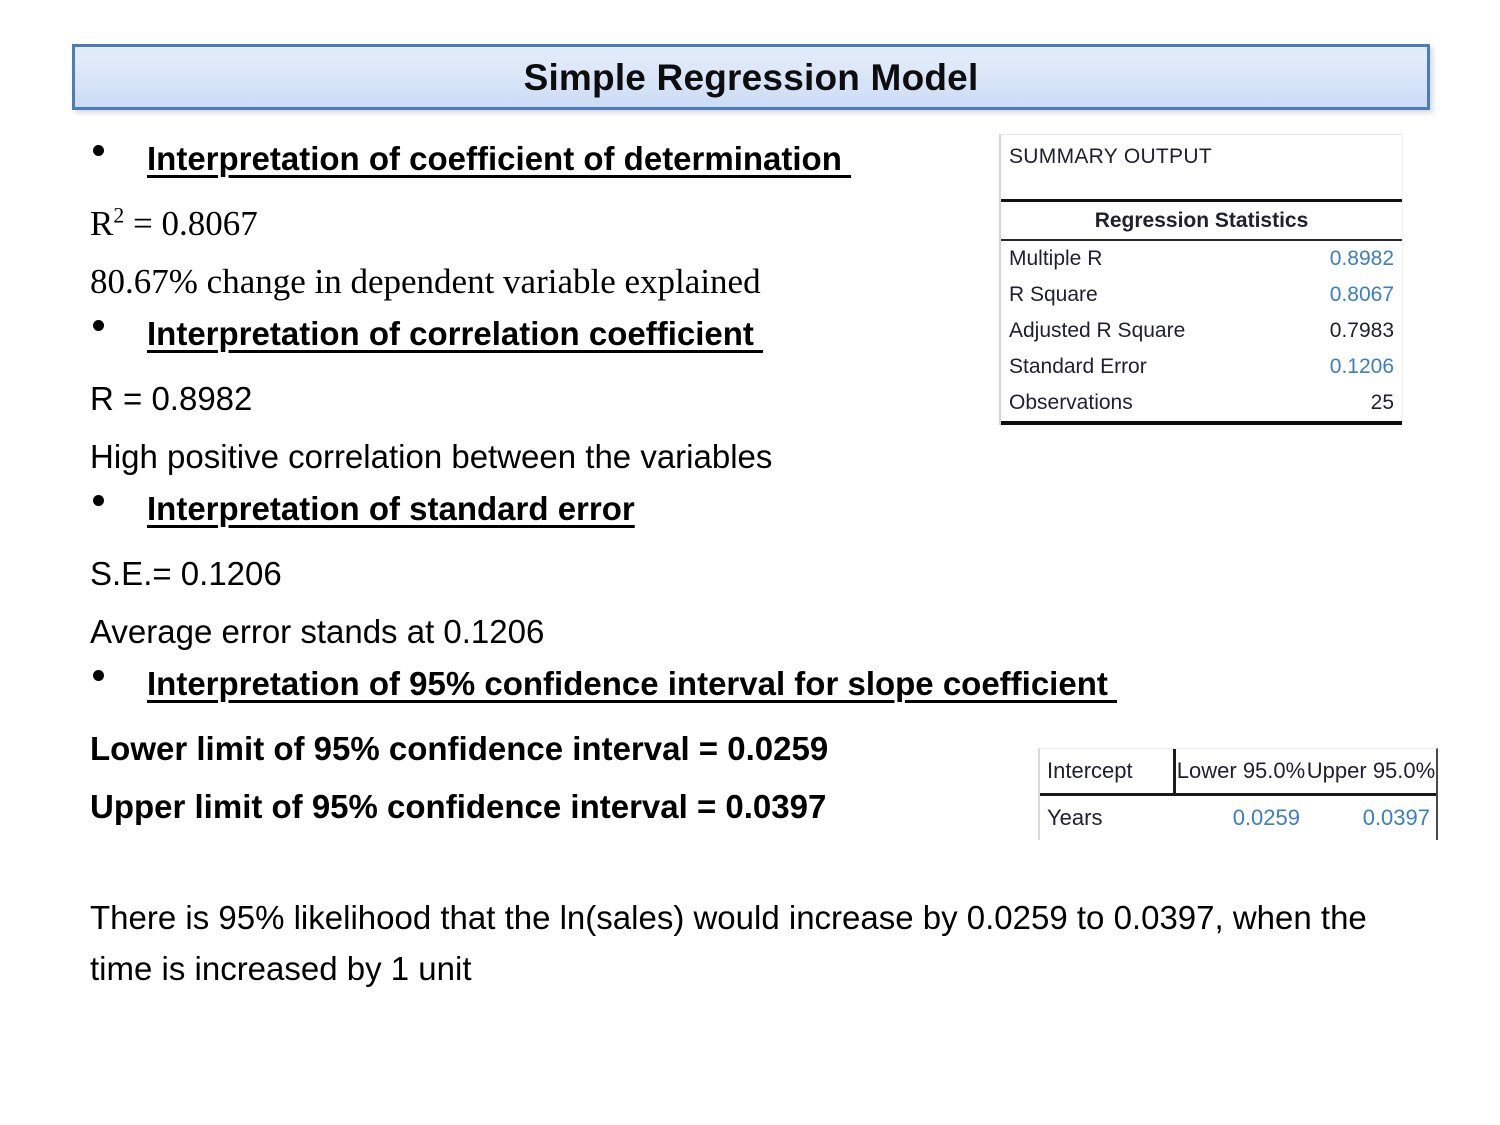  What do you see at coordinates (1108, 771) in the screenshot?
I see `ci-header-intercept: Intercept` at bounding box center [1108, 771].